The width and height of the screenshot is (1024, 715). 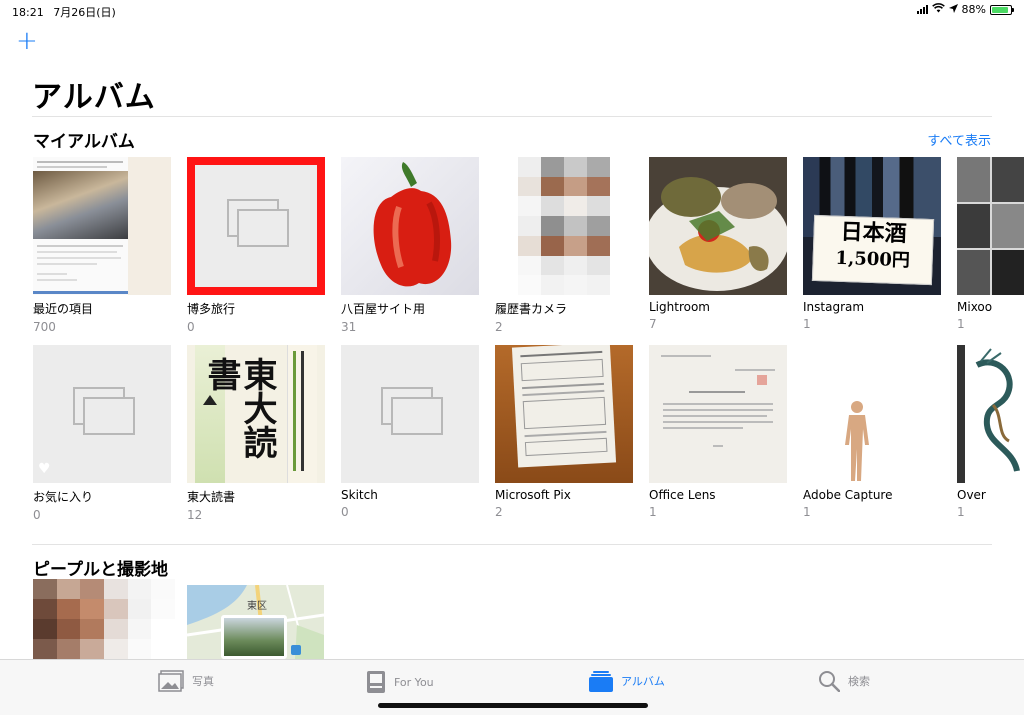 What do you see at coordinates (239, 408) in the screenshot?
I see `book-title-text: 東大読書` at bounding box center [239, 408].